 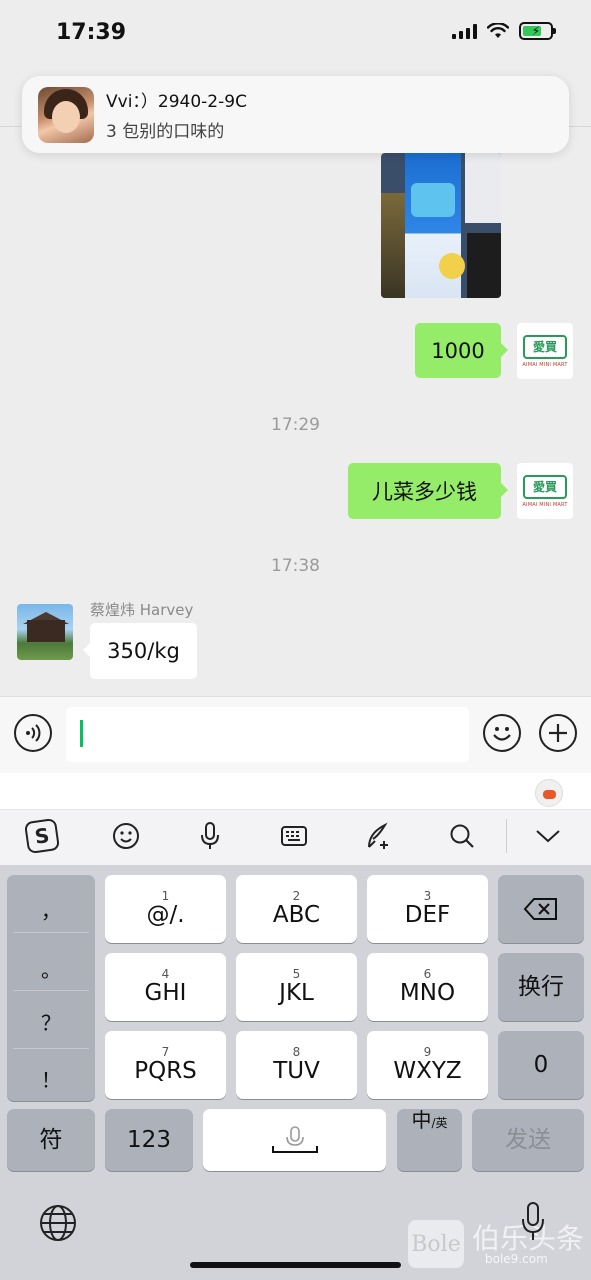 What do you see at coordinates (58, 1223) in the screenshot?
I see `globe-icon` at bounding box center [58, 1223].